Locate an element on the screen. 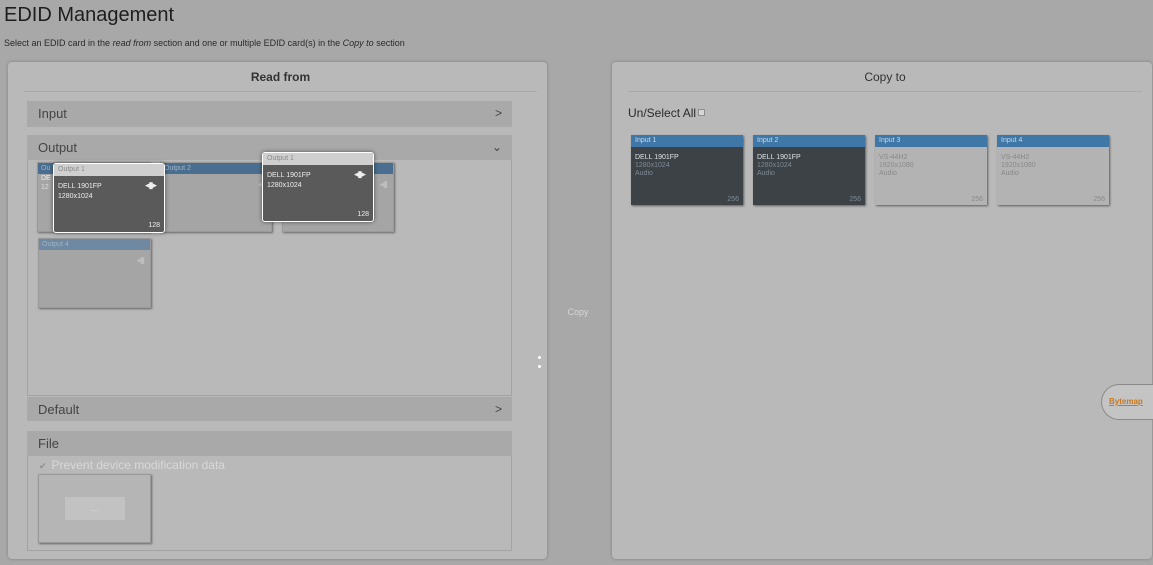 Image resolution: width=1153 pixels, height=565 pixels. card-title: Output 2 is located at coordinates (216, 168).